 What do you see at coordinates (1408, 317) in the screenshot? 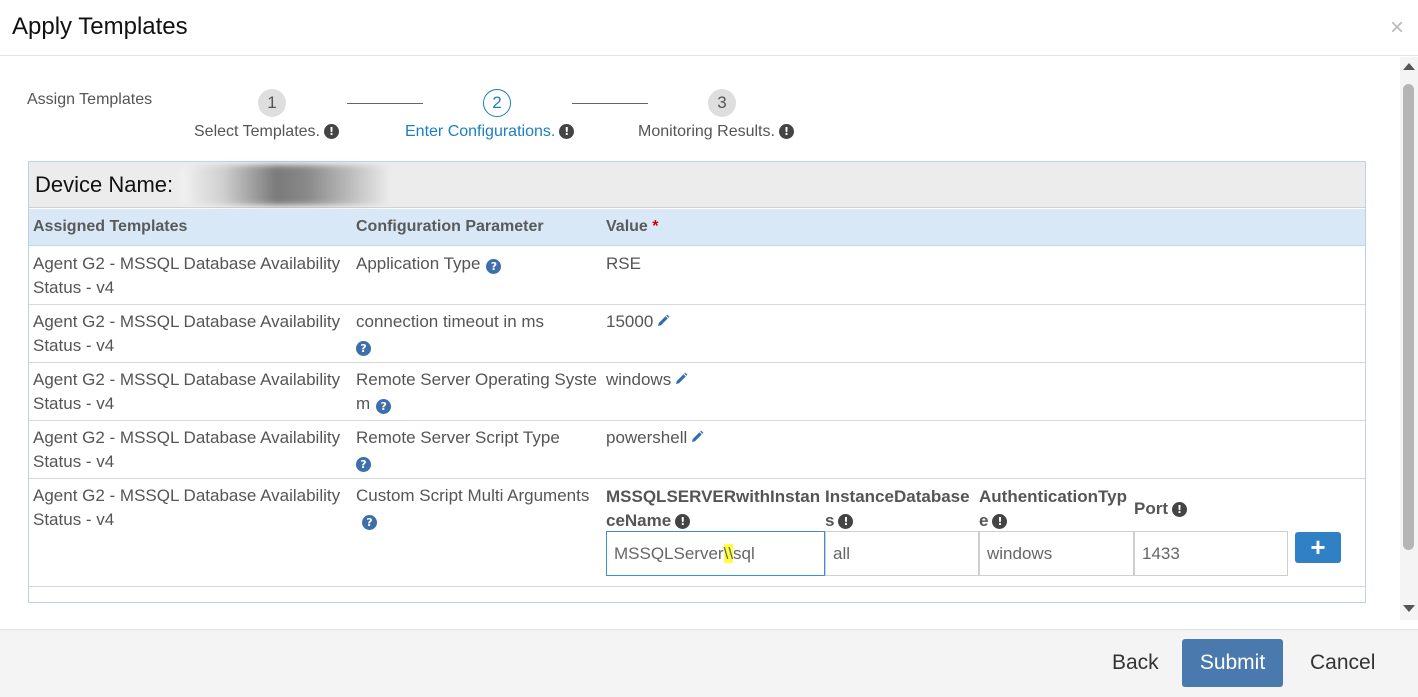
I see `scroll-thumb` at bounding box center [1408, 317].